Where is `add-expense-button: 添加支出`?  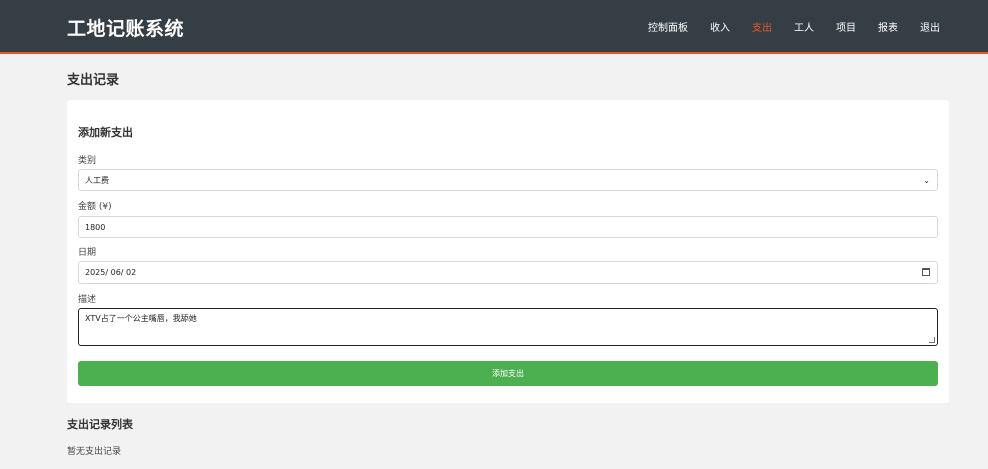 add-expense-button: 添加支出 is located at coordinates (508, 373).